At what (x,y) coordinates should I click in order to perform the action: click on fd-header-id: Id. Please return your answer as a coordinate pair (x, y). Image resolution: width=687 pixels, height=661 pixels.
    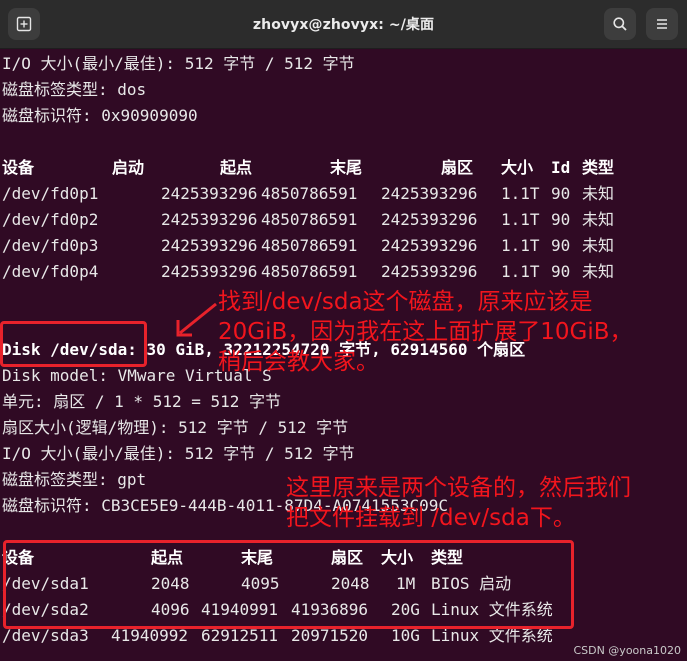
    Looking at the image, I should click on (561, 167).